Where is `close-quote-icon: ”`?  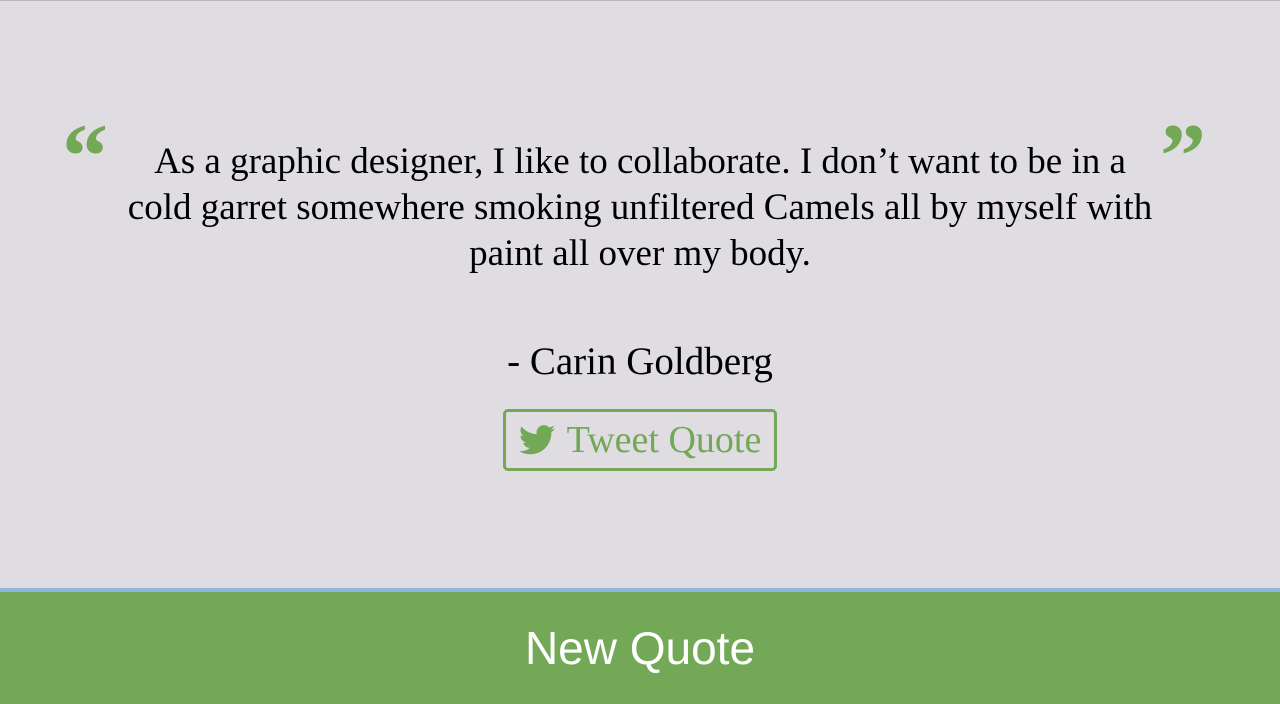
close-quote-icon: ” is located at coordinates (1183, 156).